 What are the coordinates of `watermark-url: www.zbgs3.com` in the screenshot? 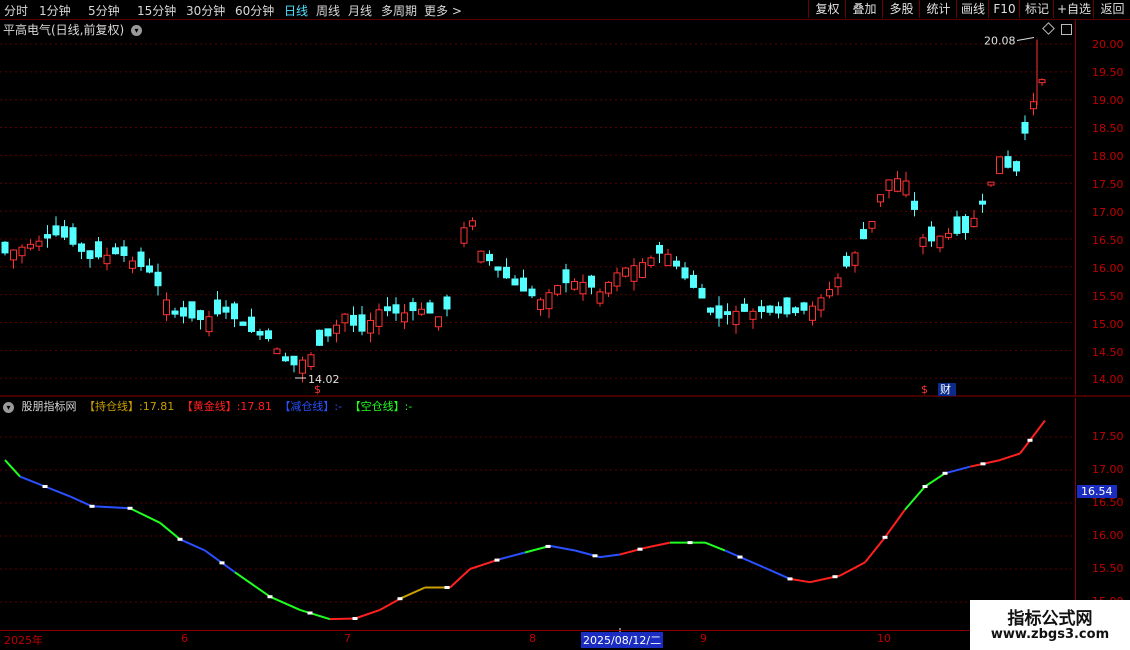 It's located at (1050, 634).